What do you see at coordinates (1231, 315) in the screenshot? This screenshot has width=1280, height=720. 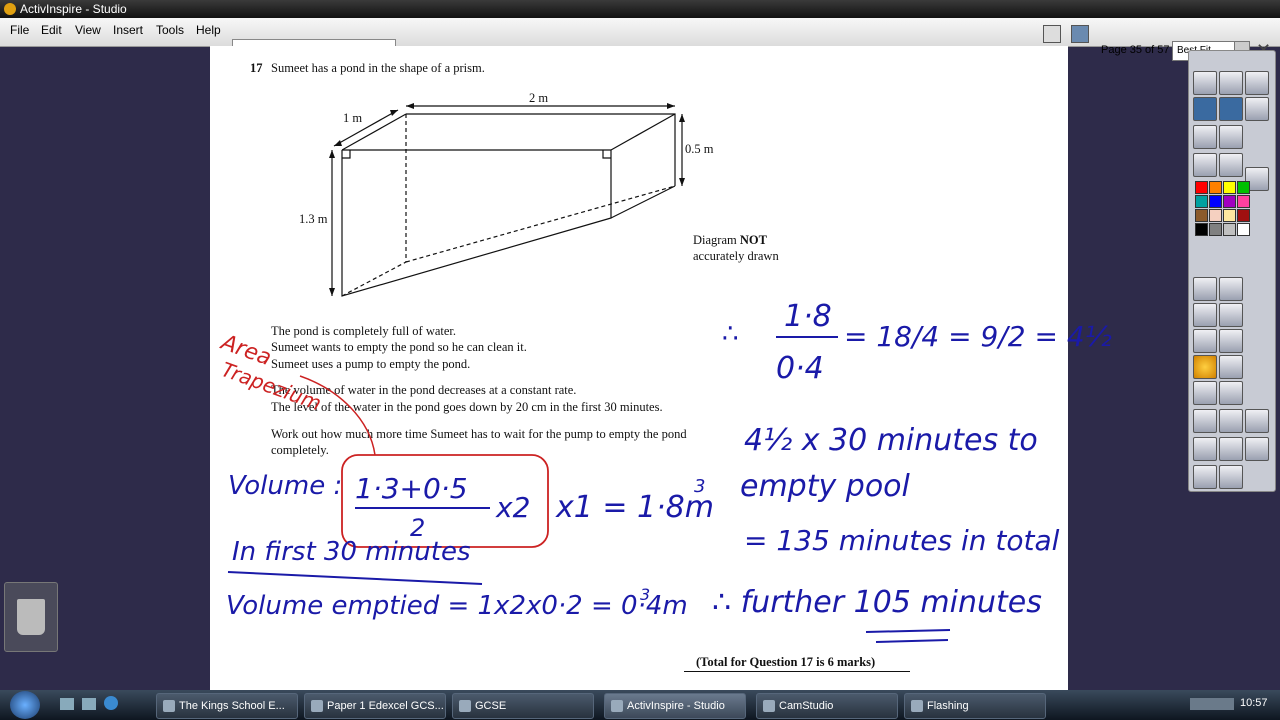 I see `marker-icon` at bounding box center [1231, 315].